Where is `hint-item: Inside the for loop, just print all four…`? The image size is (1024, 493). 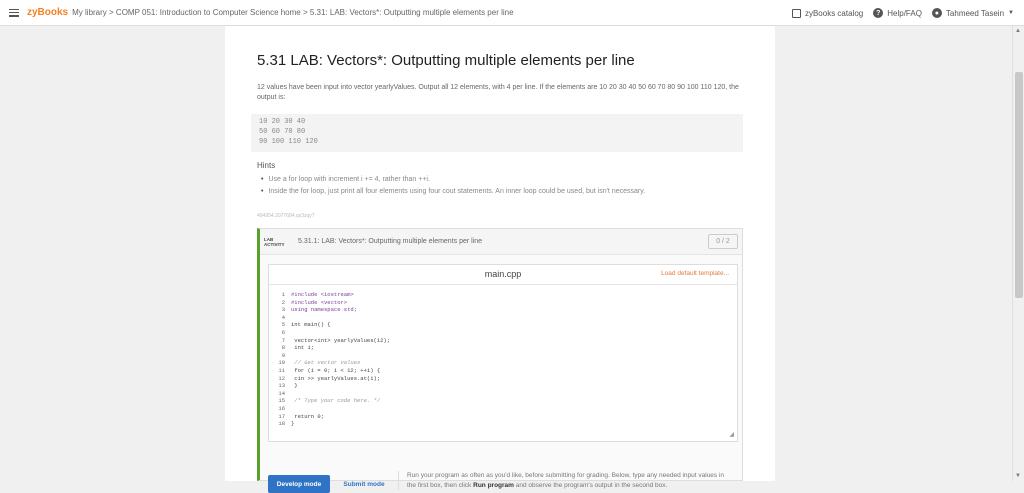
hint-item: Inside the for loop, just print all four… is located at coordinates (501, 192).